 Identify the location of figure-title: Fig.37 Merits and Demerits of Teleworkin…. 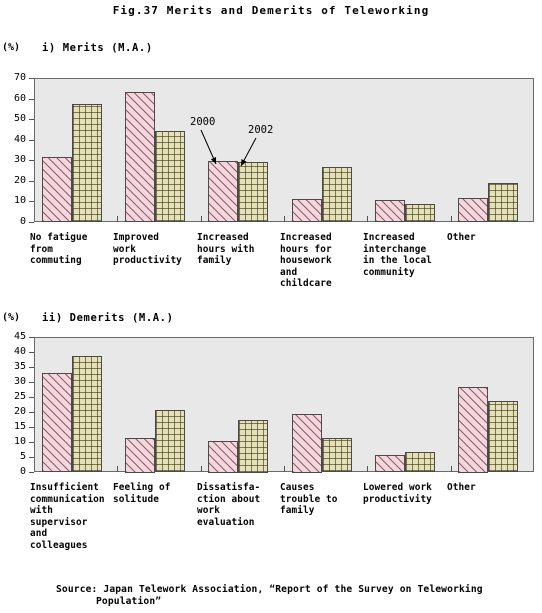
(271, 10).